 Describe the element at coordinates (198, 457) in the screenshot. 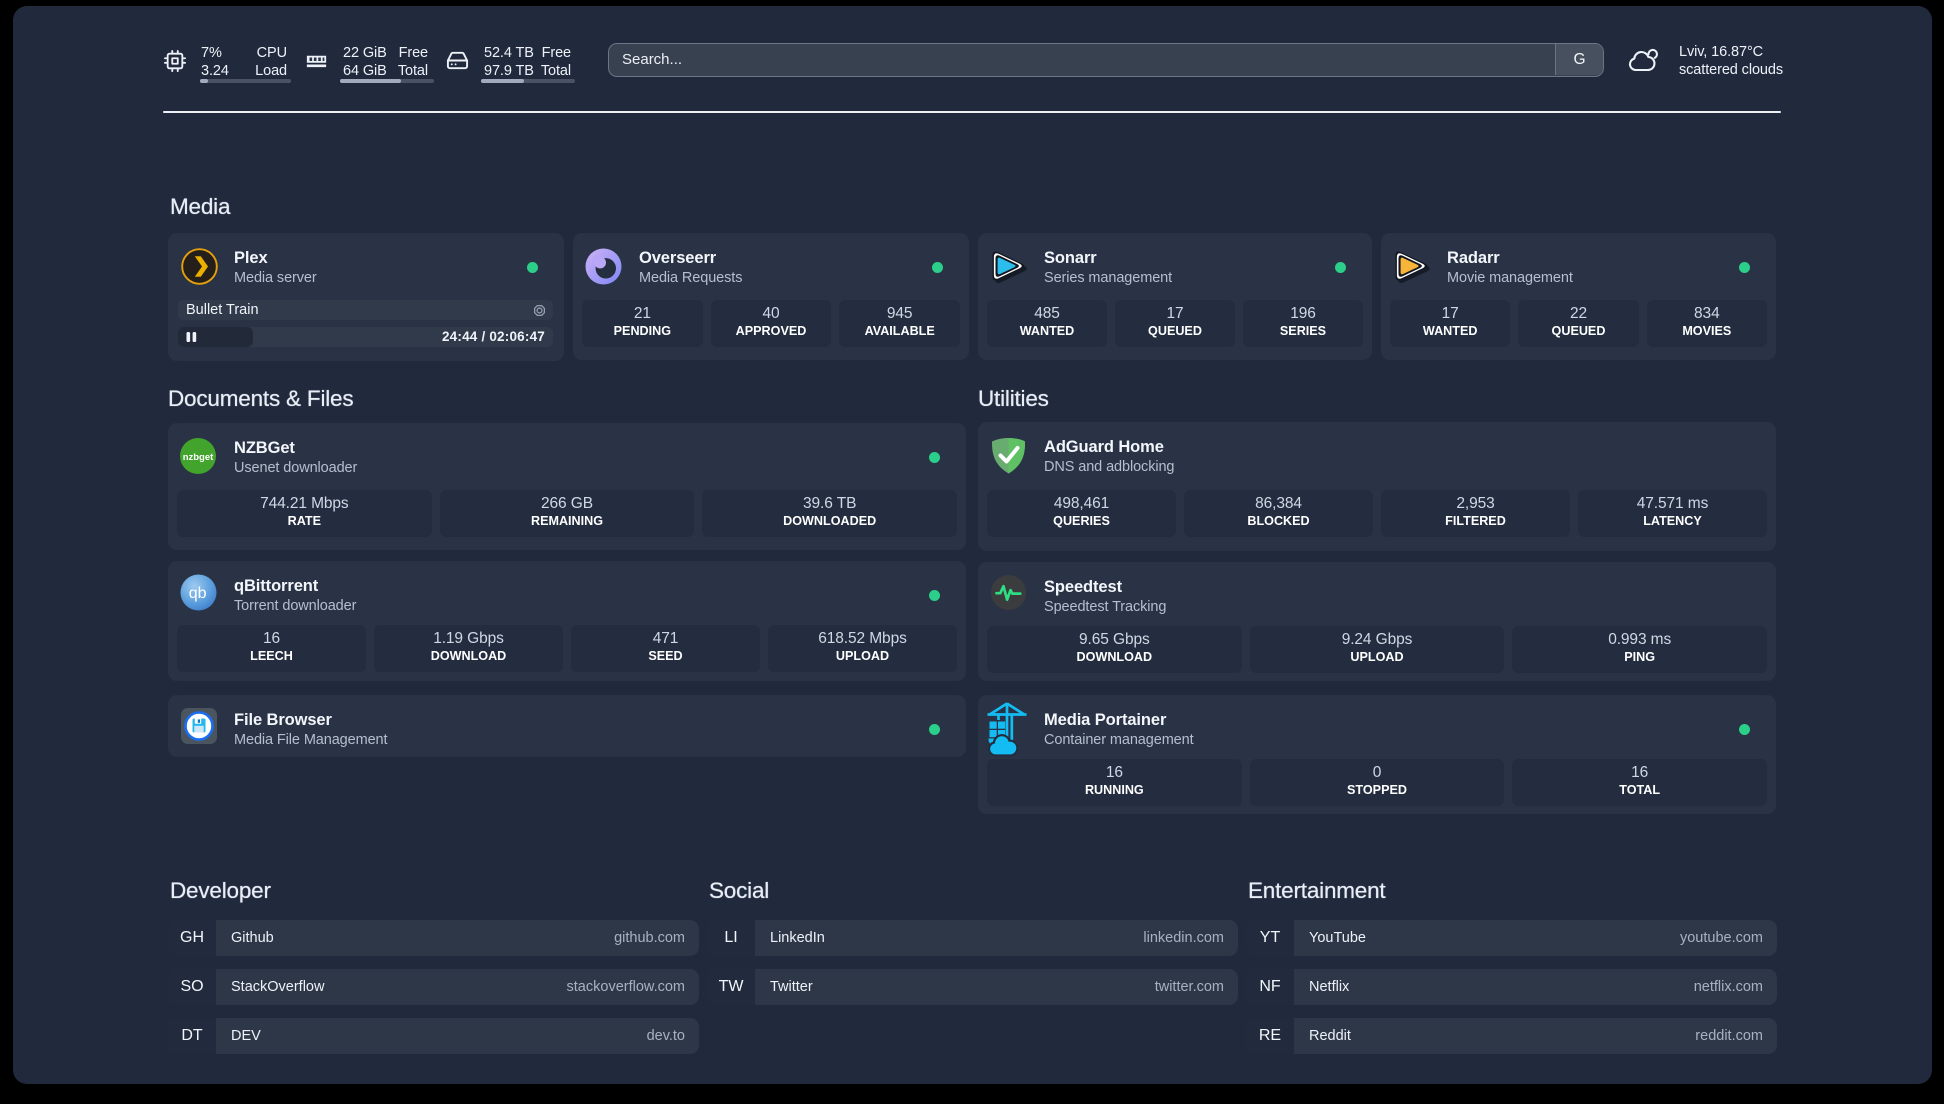

I see `svg-text: nzbget` at that location.